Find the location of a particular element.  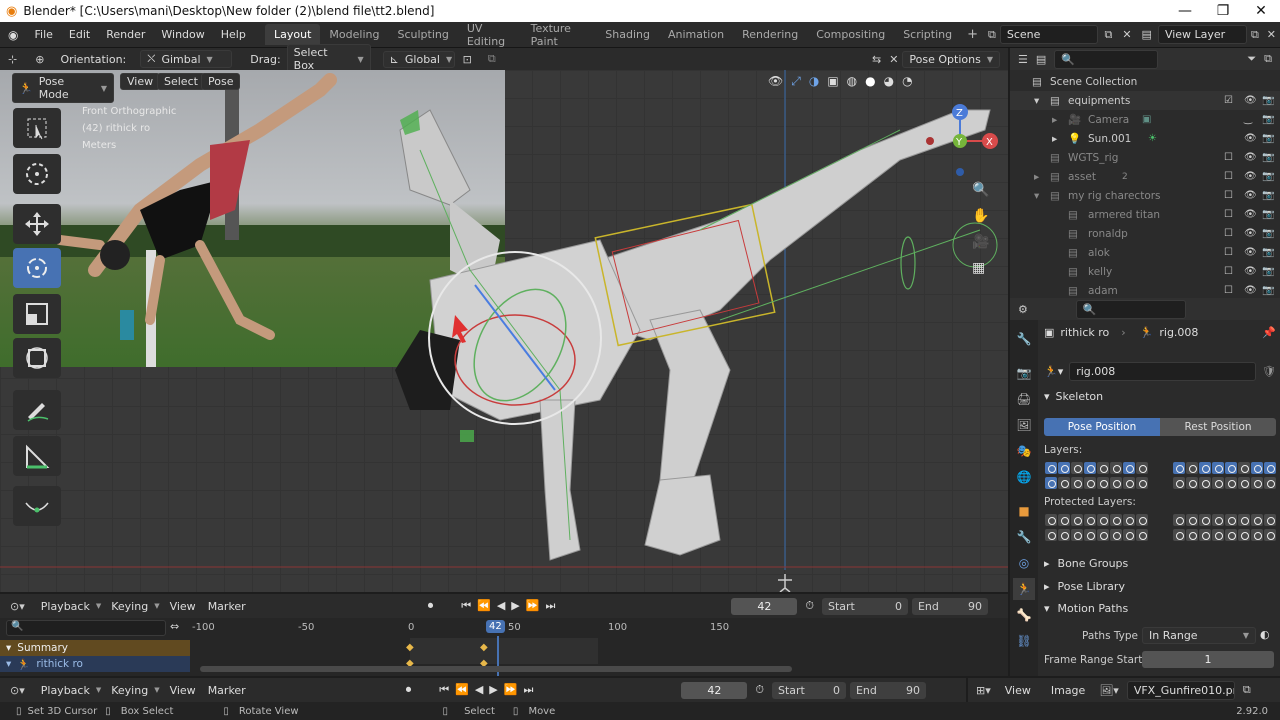

image-icon: 🖼▾ is located at coordinates (1109, 690).